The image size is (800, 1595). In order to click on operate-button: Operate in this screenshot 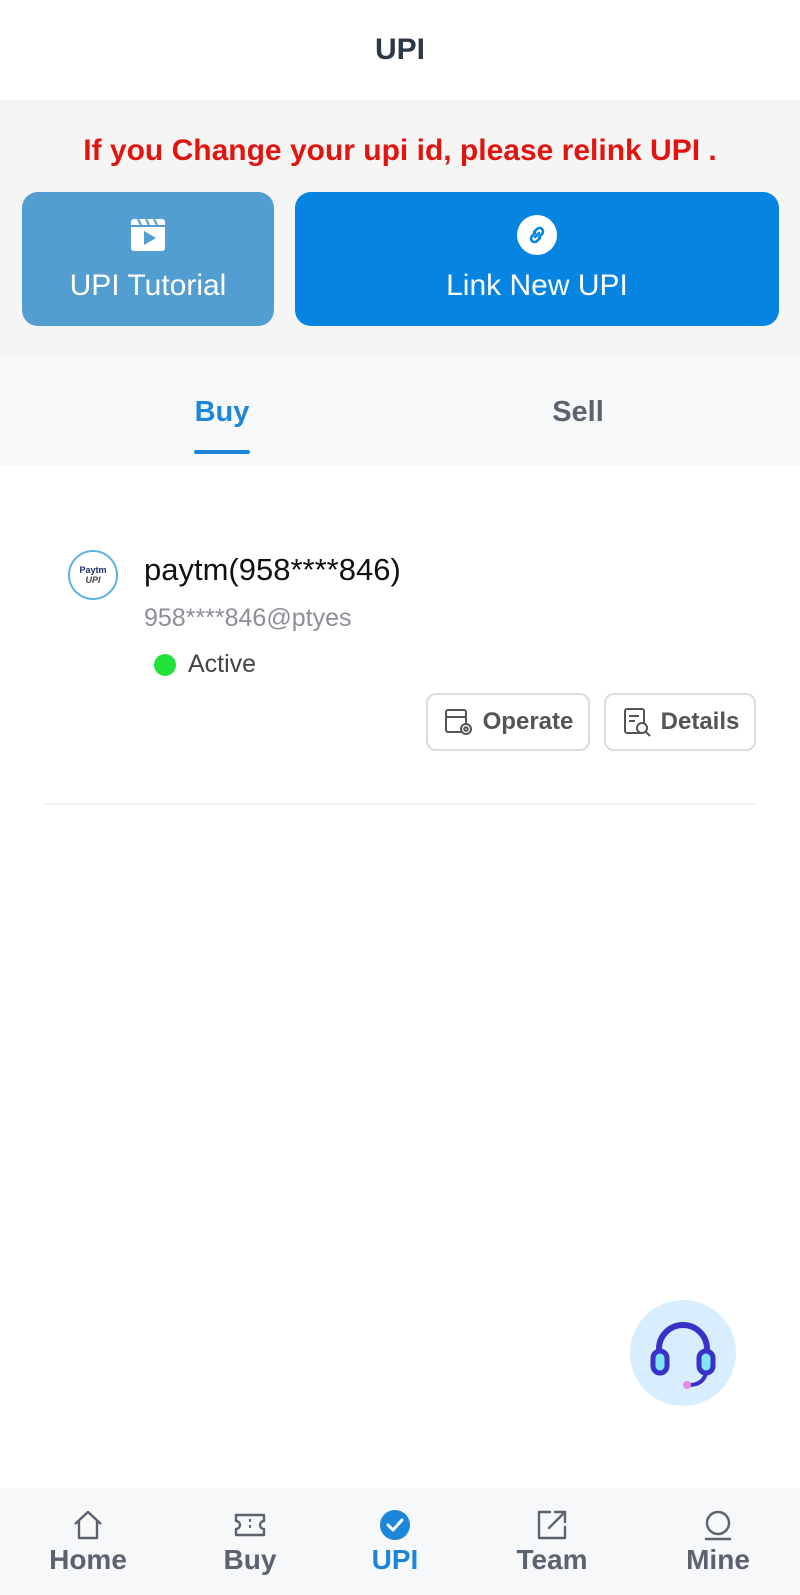, I will do `click(508, 722)`.